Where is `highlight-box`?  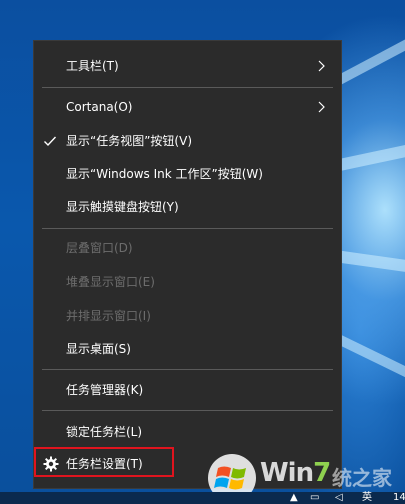
highlight-box is located at coordinates (104, 462).